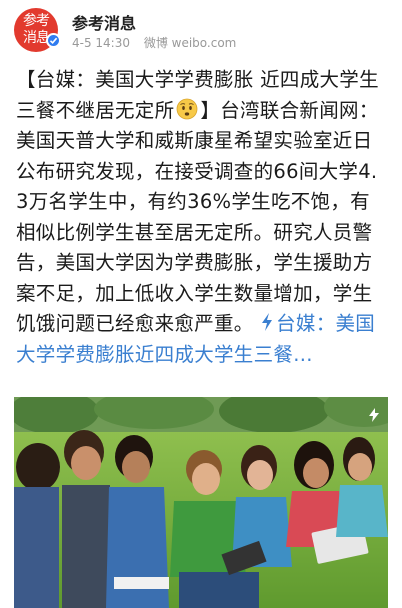 The width and height of the screenshot is (402, 608). Describe the element at coordinates (374, 417) in the screenshot. I see `expand-icon` at that location.